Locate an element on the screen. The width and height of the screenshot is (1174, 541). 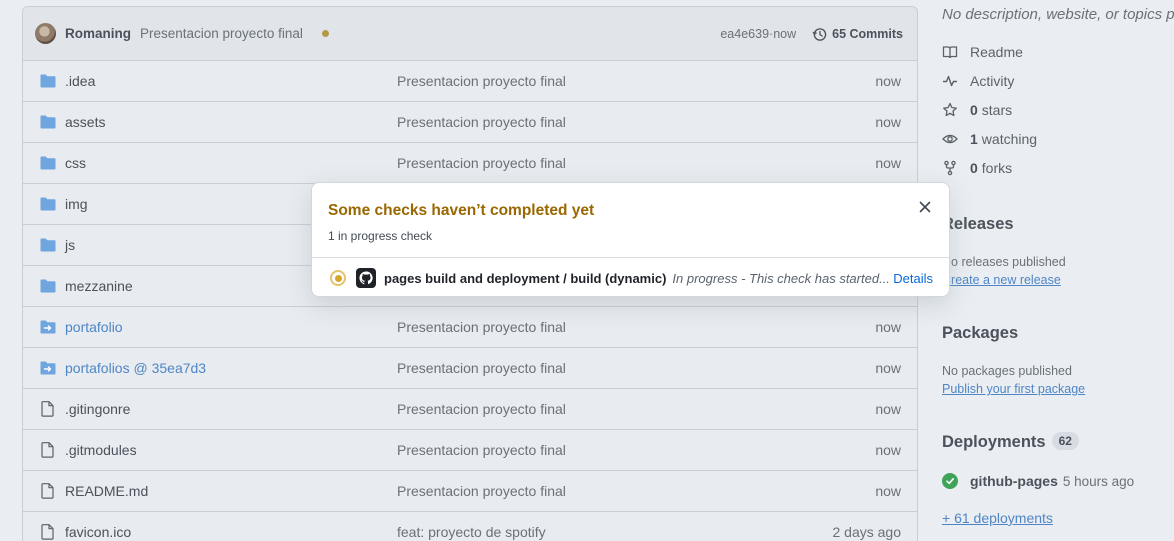
file-row: css Presentacion proyecto final now is located at coordinates (470, 163).